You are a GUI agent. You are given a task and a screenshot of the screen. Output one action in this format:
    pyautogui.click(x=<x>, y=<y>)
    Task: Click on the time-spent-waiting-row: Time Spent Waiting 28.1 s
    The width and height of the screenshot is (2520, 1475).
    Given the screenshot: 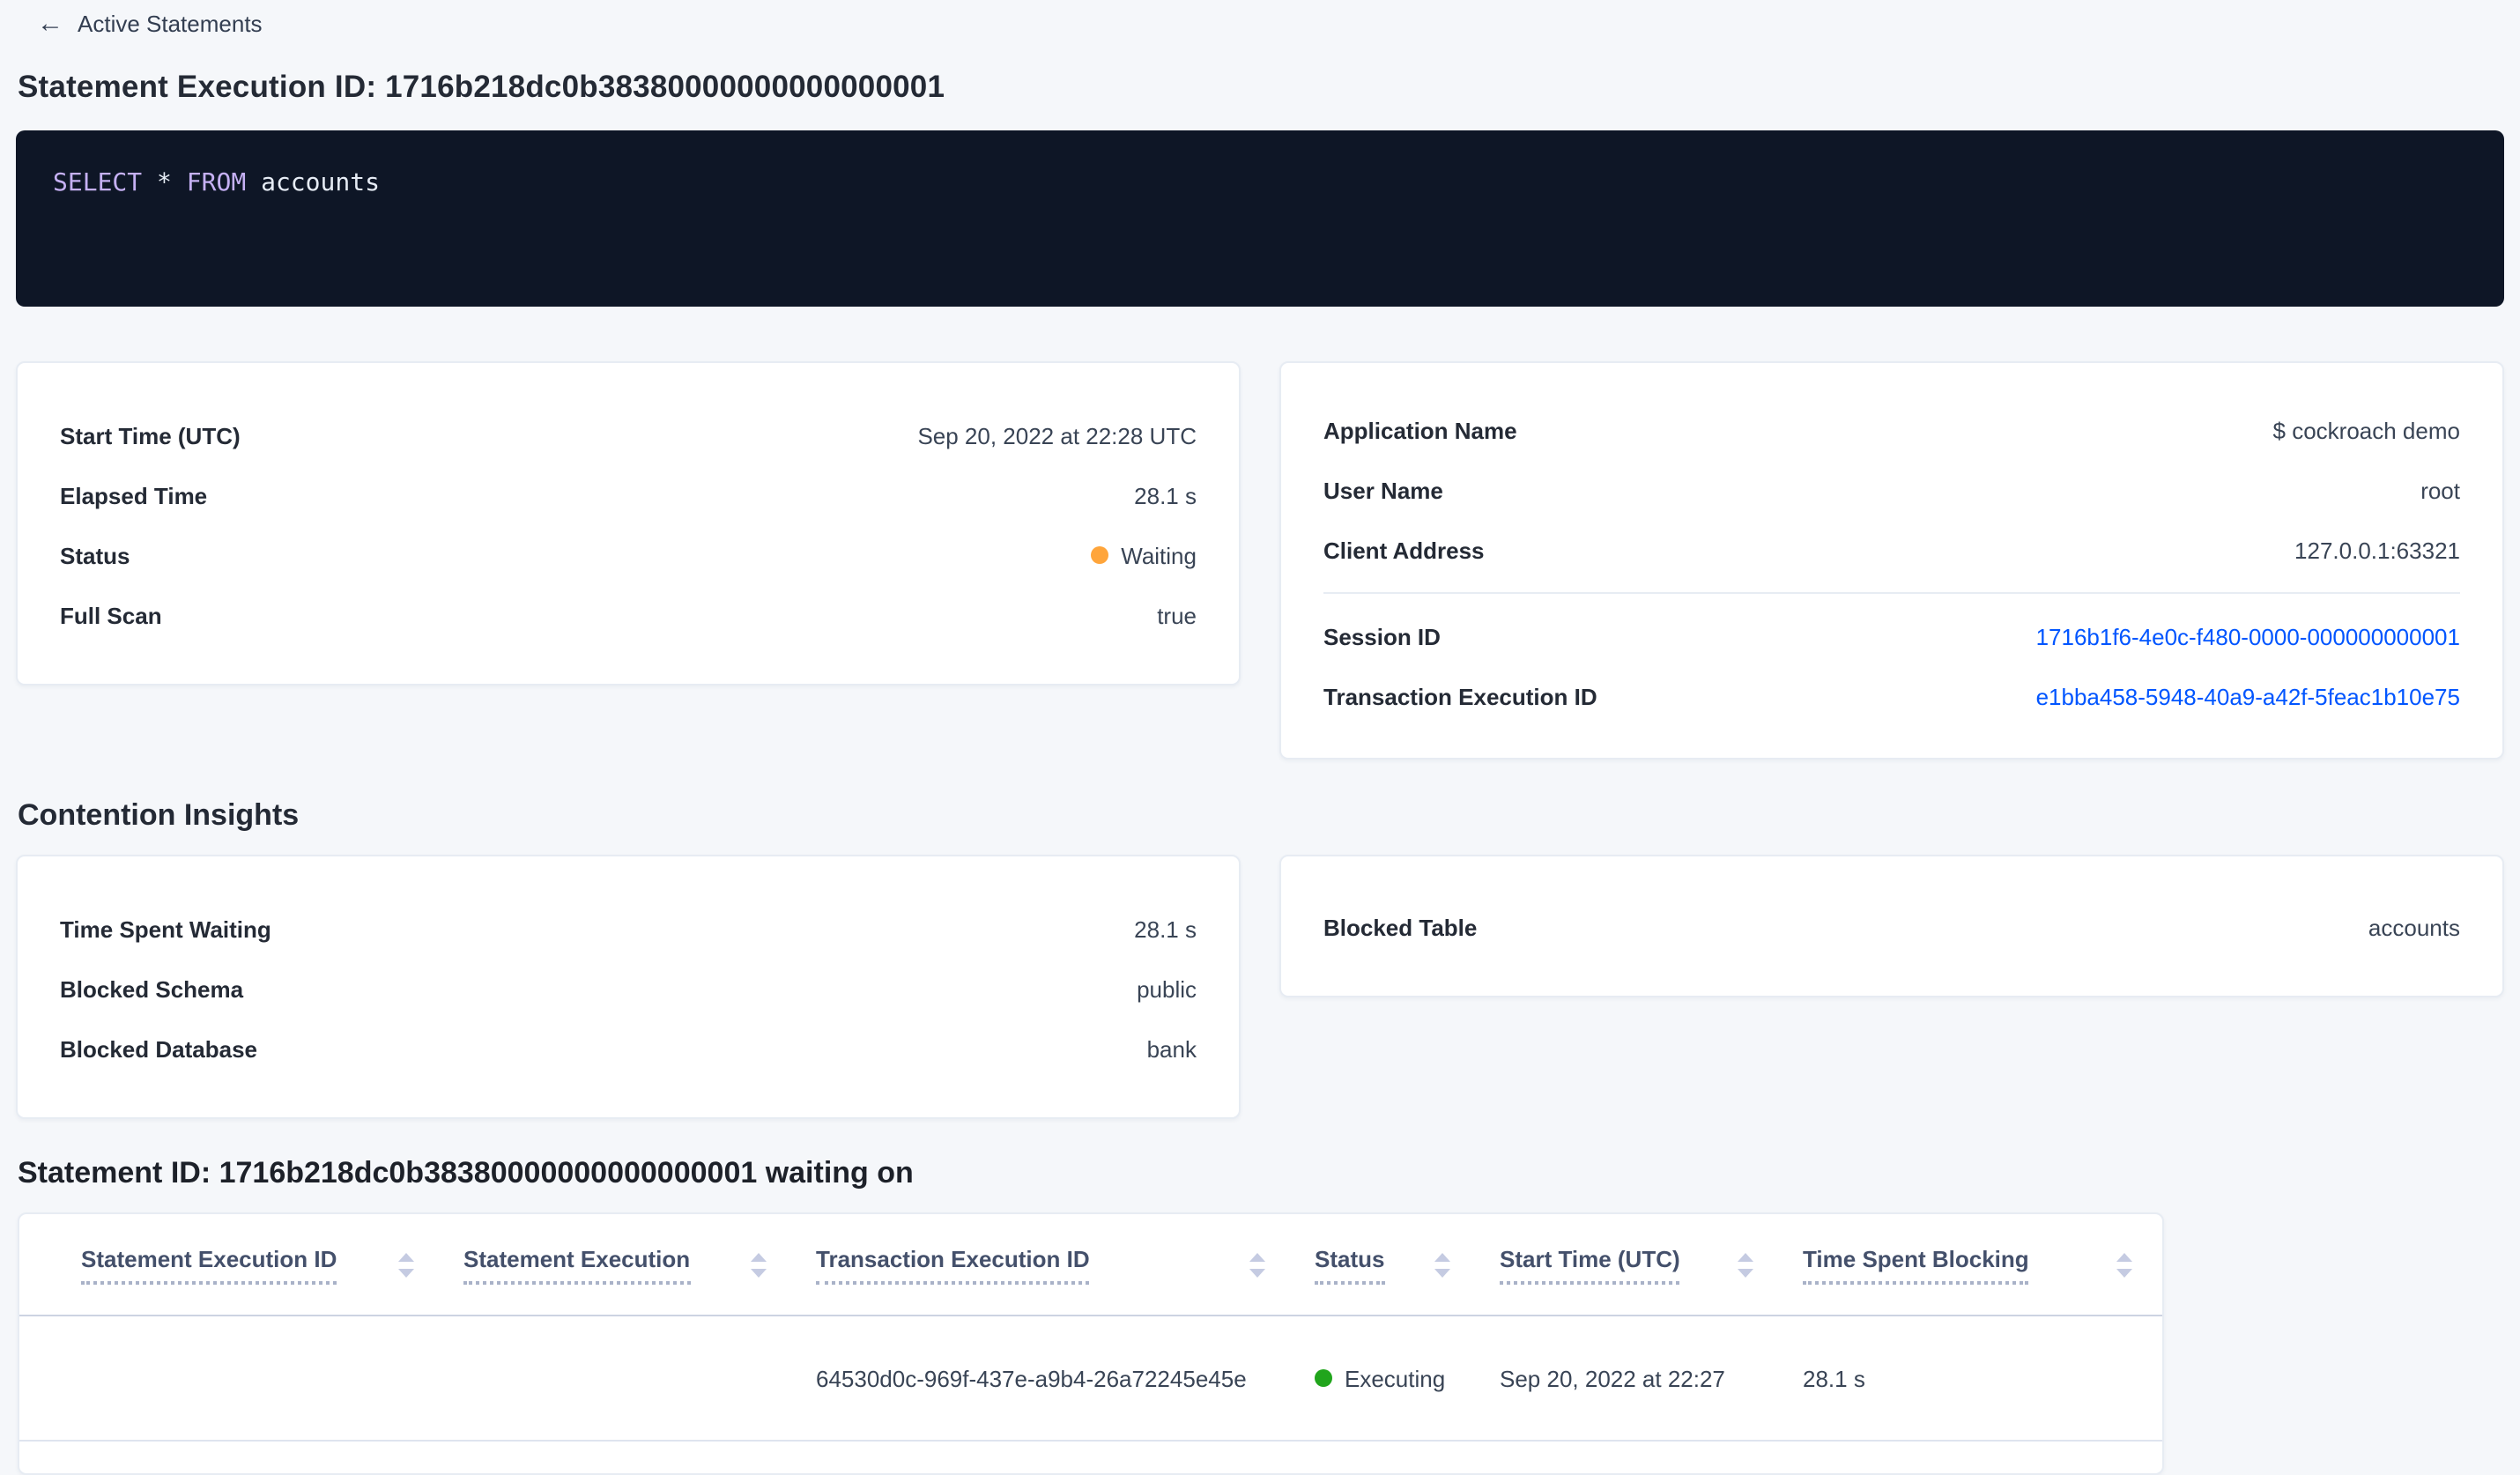 What is the action you would take?
    pyautogui.click(x=628, y=929)
    